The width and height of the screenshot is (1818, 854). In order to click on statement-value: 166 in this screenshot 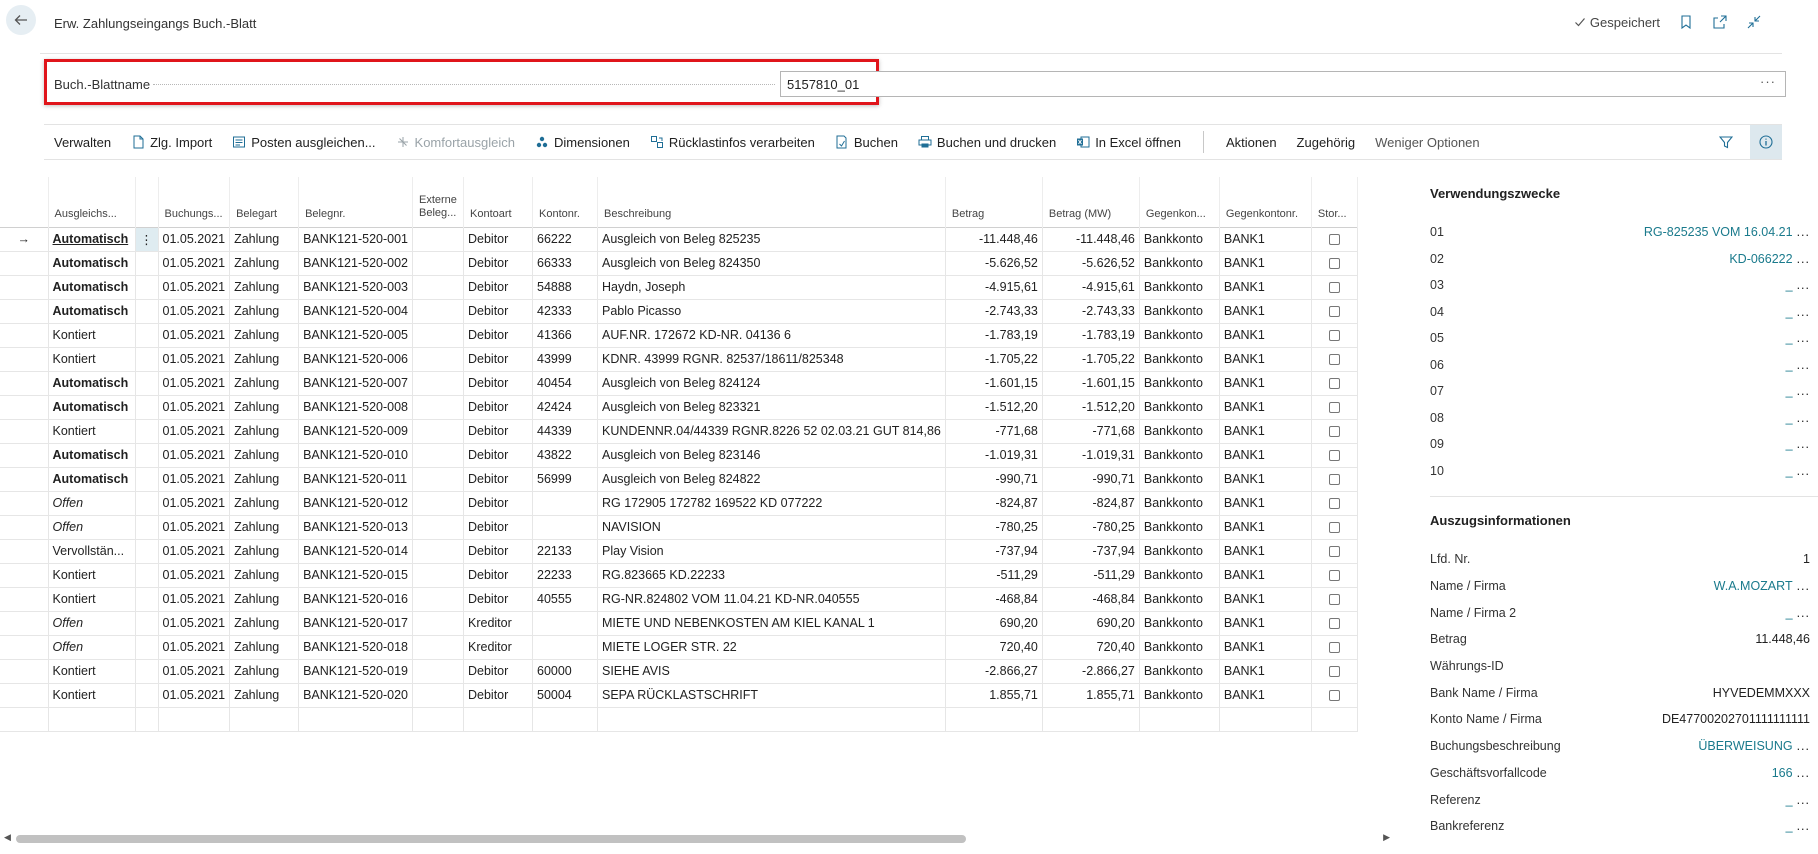, I will do `click(1782, 773)`.